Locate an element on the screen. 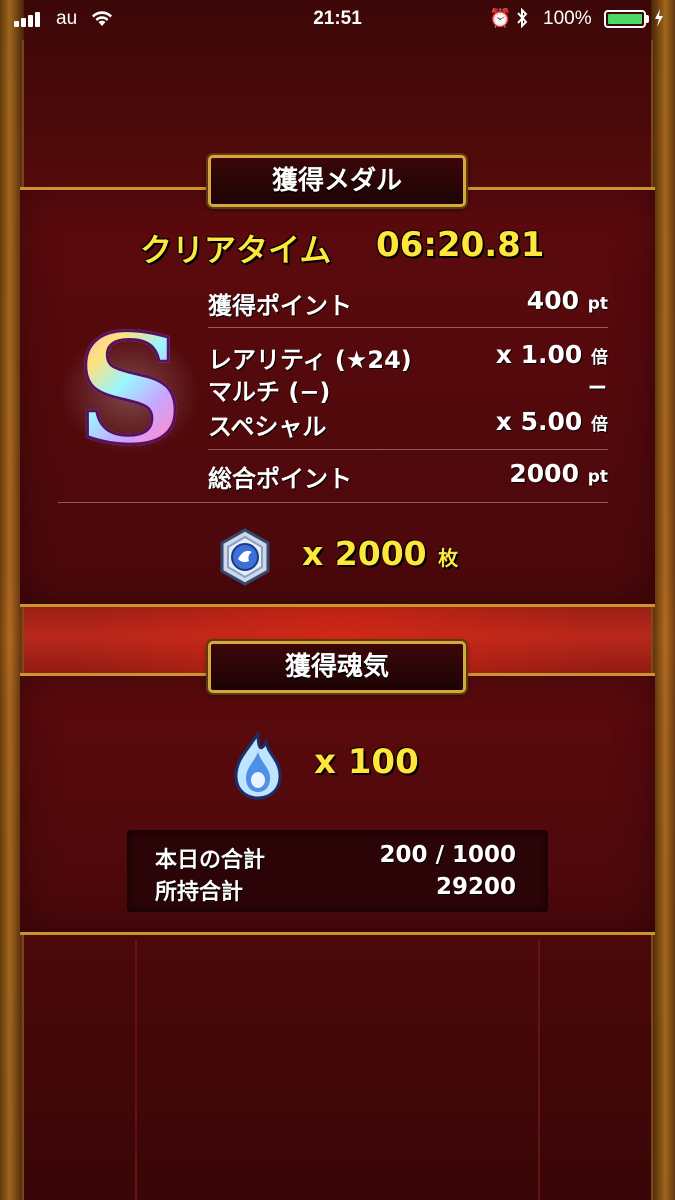 This screenshot has width=675, height=1200. special-value: x 5.00 倍 is located at coordinates (551, 421).